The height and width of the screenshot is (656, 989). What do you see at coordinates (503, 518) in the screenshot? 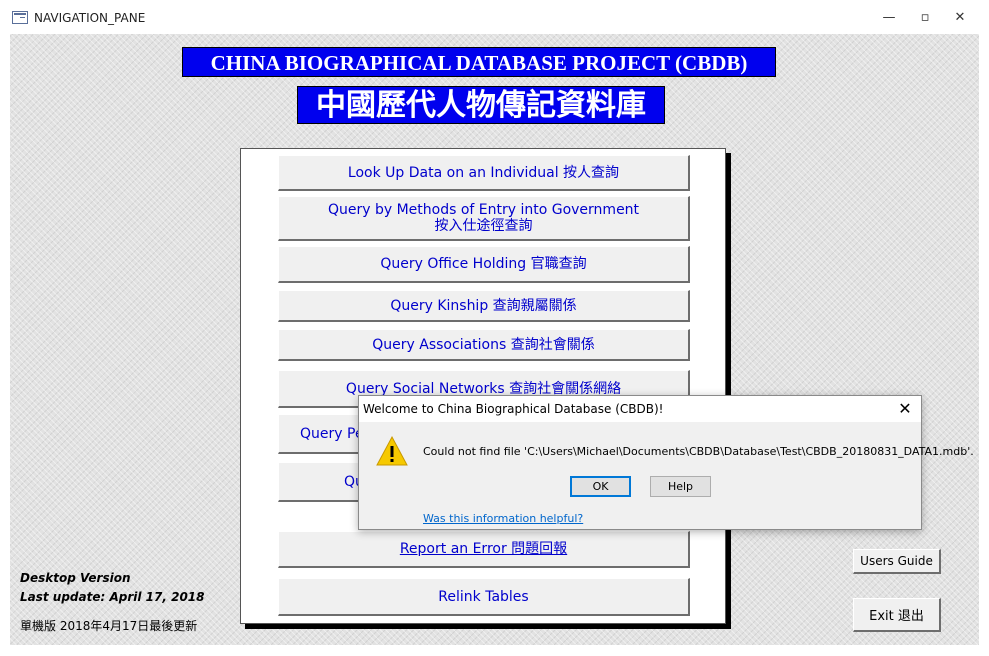
I see `helpful-link: Was this information helpful?` at bounding box center [503, 518].